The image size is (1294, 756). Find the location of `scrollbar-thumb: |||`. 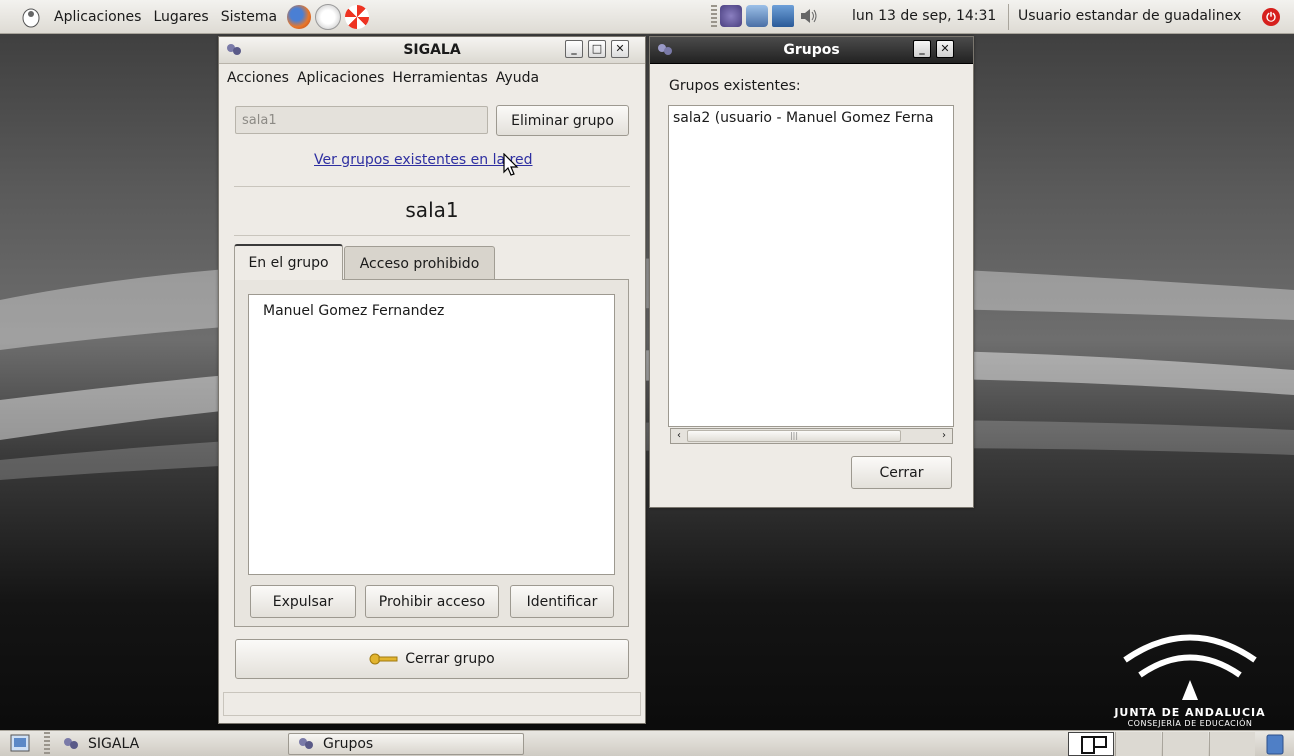

scrollbar-thumb: ||| is located at coordinates (794, 436).